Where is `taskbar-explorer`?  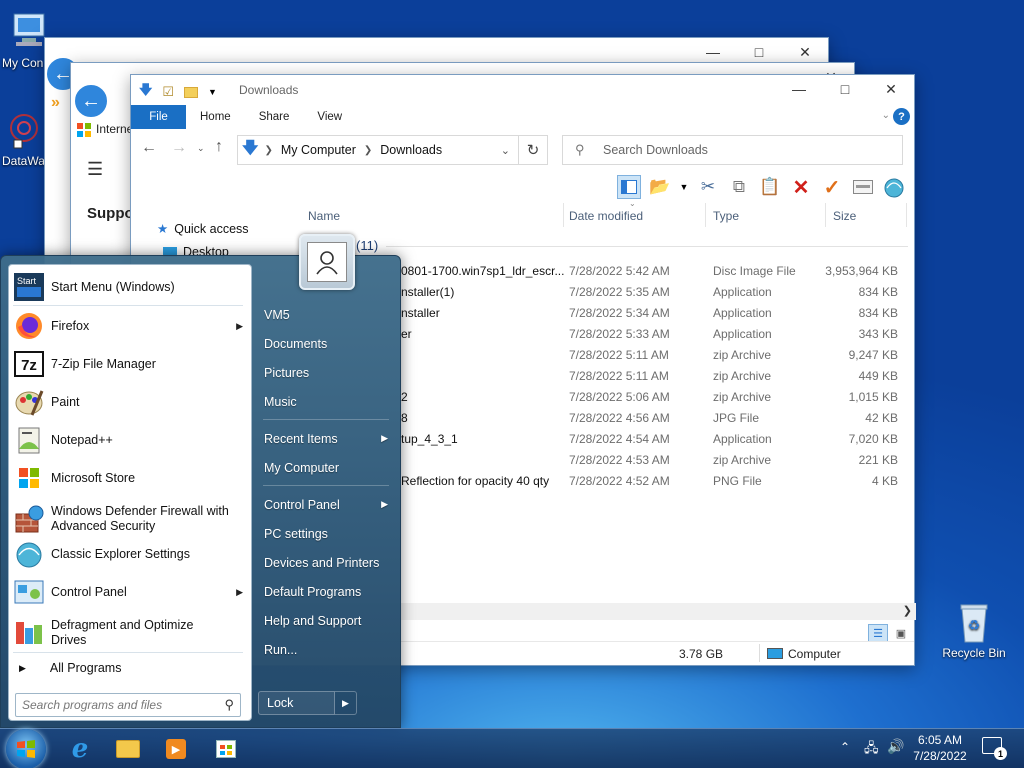 taskbar-explorer is located at coordinates (128, 749).